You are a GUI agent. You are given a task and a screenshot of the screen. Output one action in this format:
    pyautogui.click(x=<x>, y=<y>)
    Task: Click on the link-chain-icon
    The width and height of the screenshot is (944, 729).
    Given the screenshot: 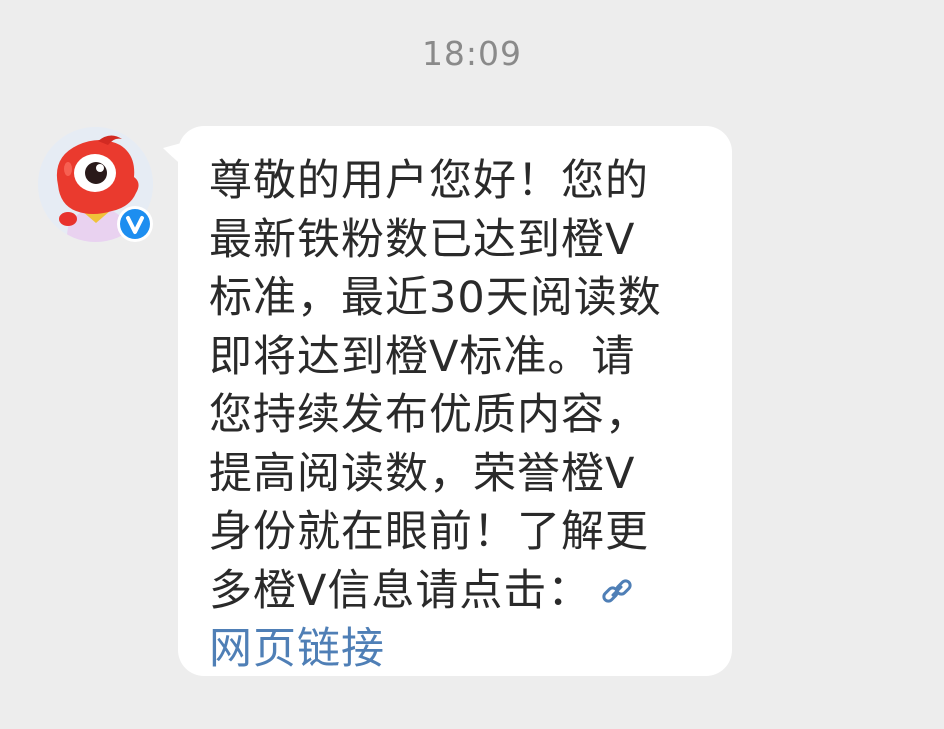 What is the action you would take?
    pyautogui.click(x=617, y=584)
    